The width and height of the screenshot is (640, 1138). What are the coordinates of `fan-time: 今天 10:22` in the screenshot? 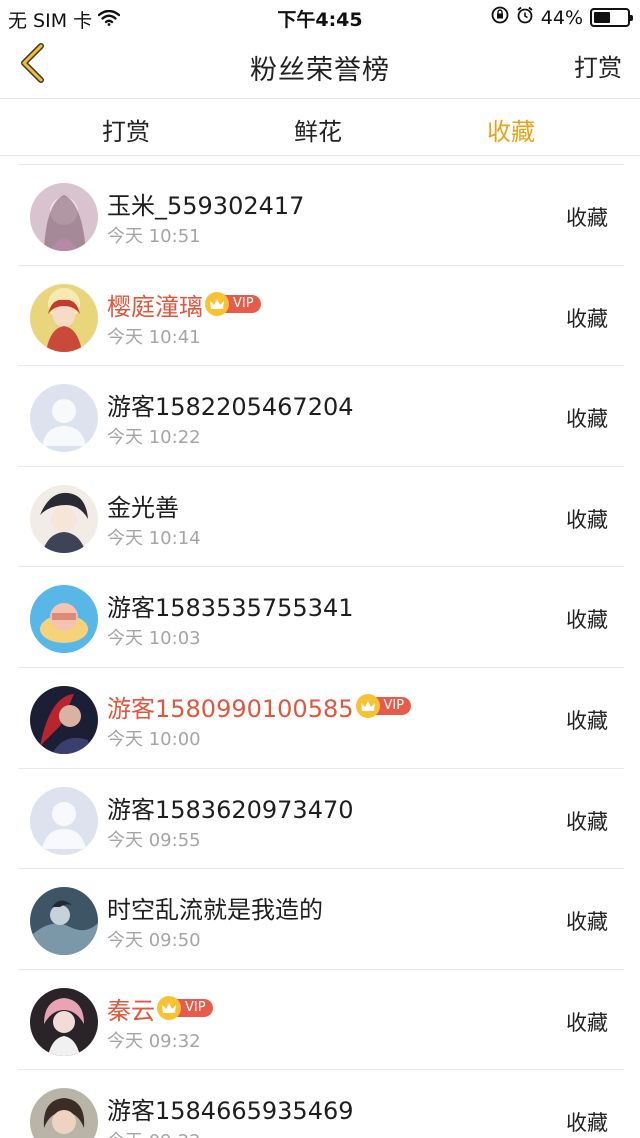 It's located at (154, 438).